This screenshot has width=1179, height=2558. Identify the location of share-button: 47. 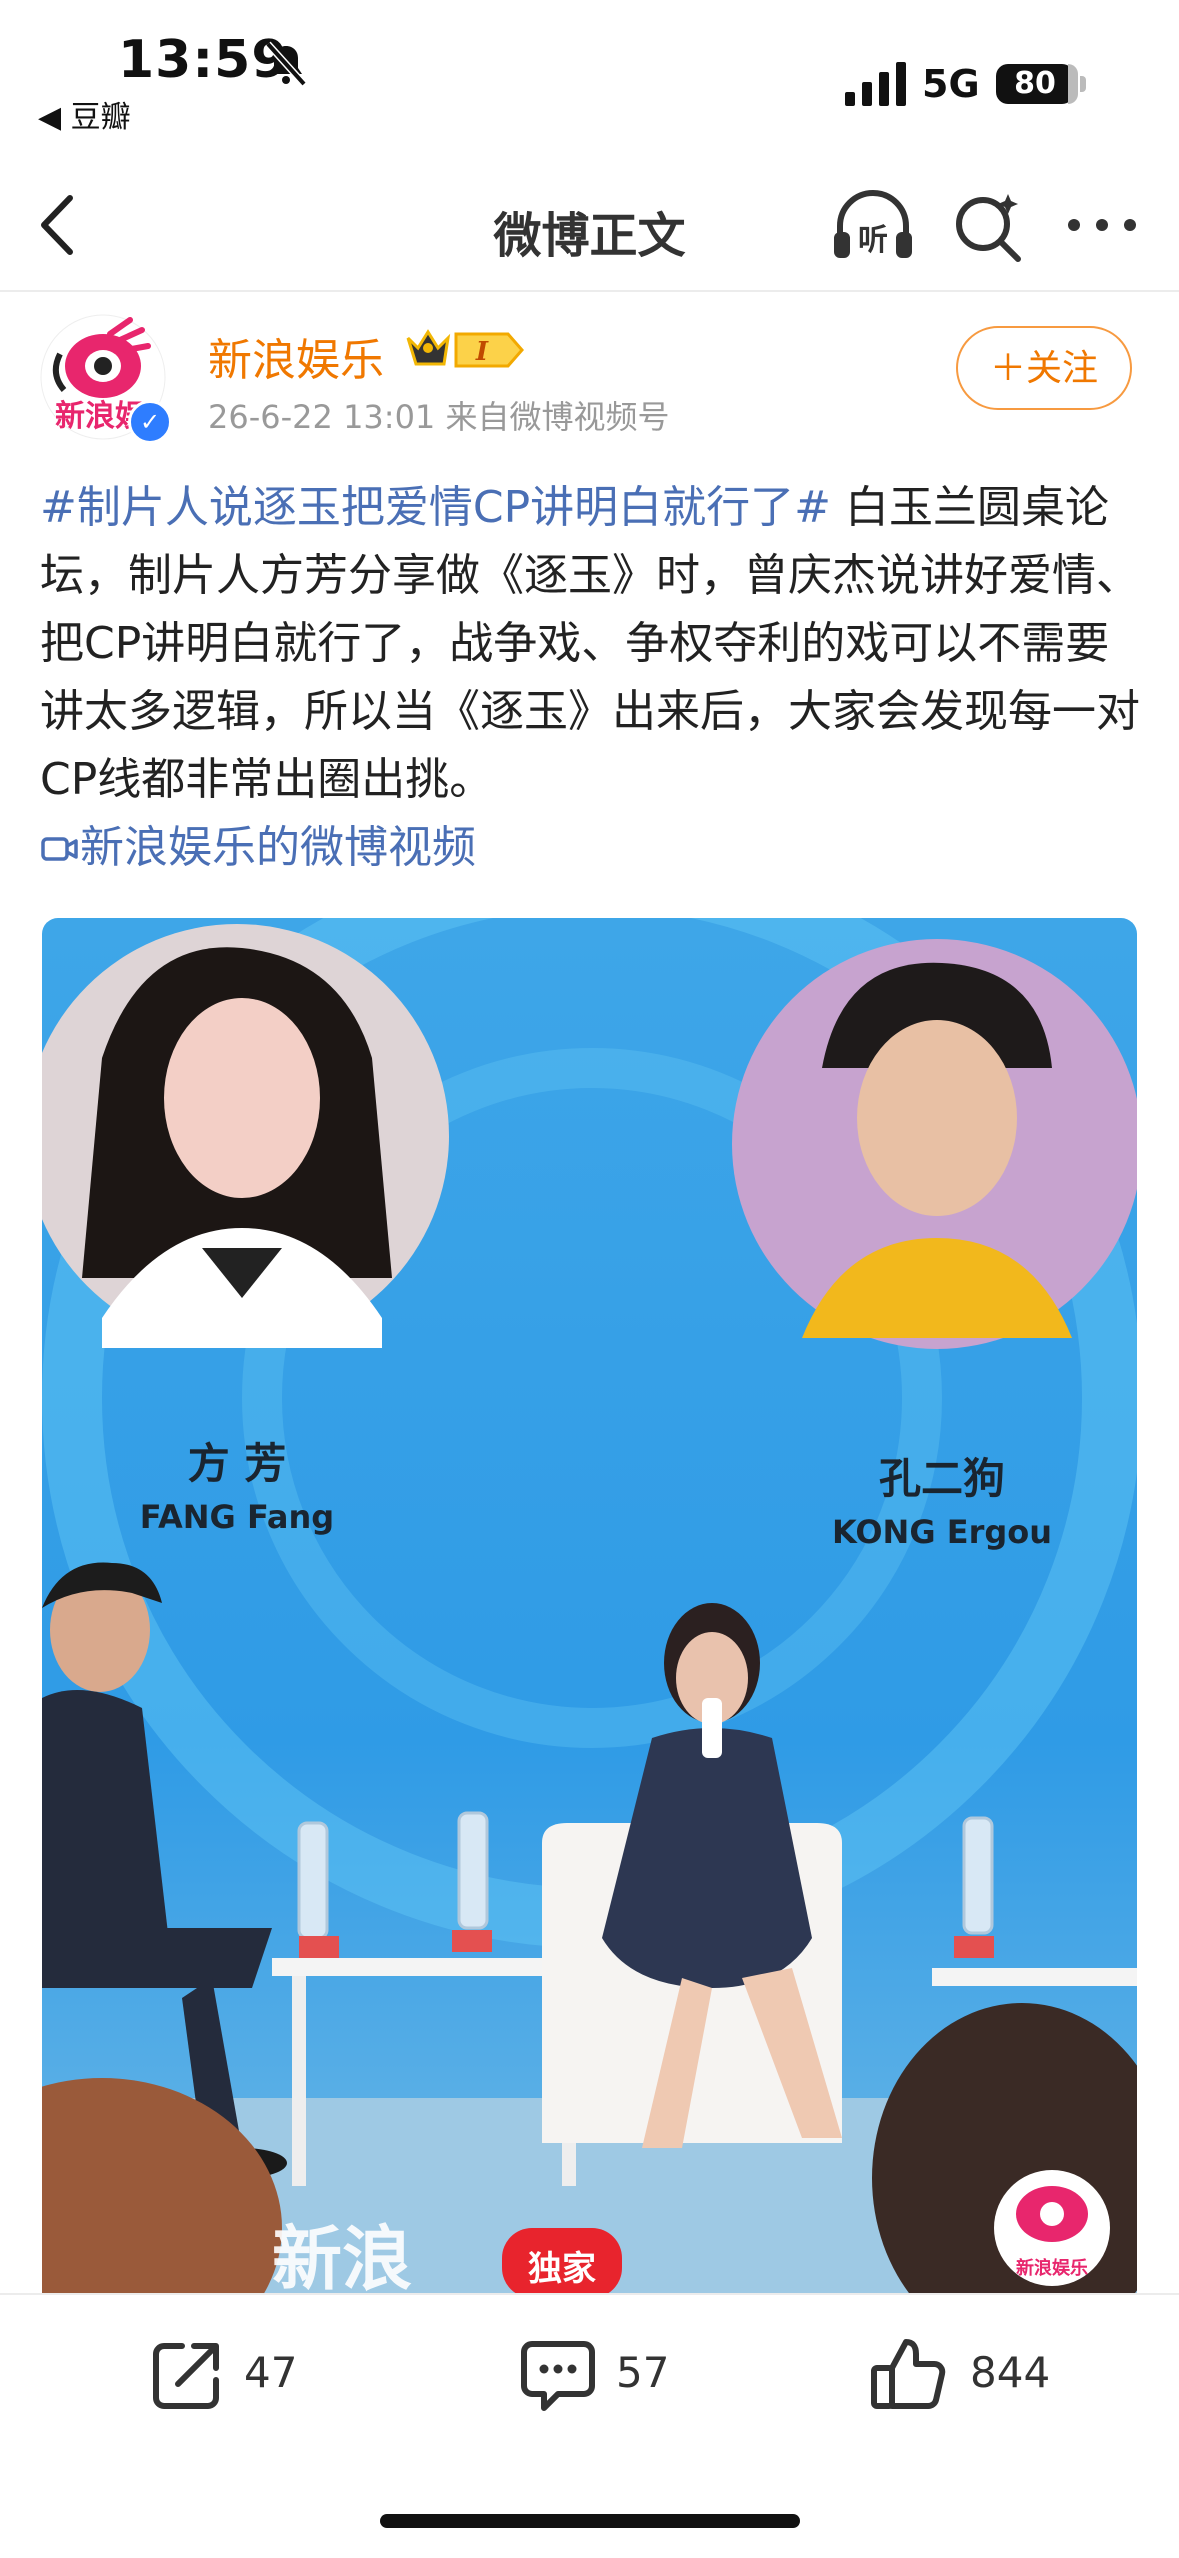
(228, 2374).